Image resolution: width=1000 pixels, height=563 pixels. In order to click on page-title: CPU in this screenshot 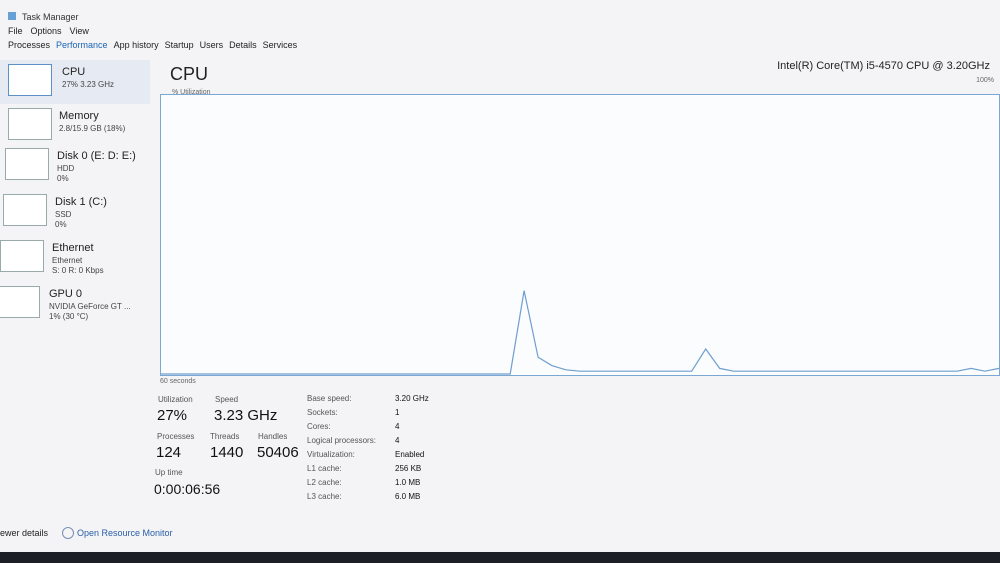, I will do `click(189, 74)`.